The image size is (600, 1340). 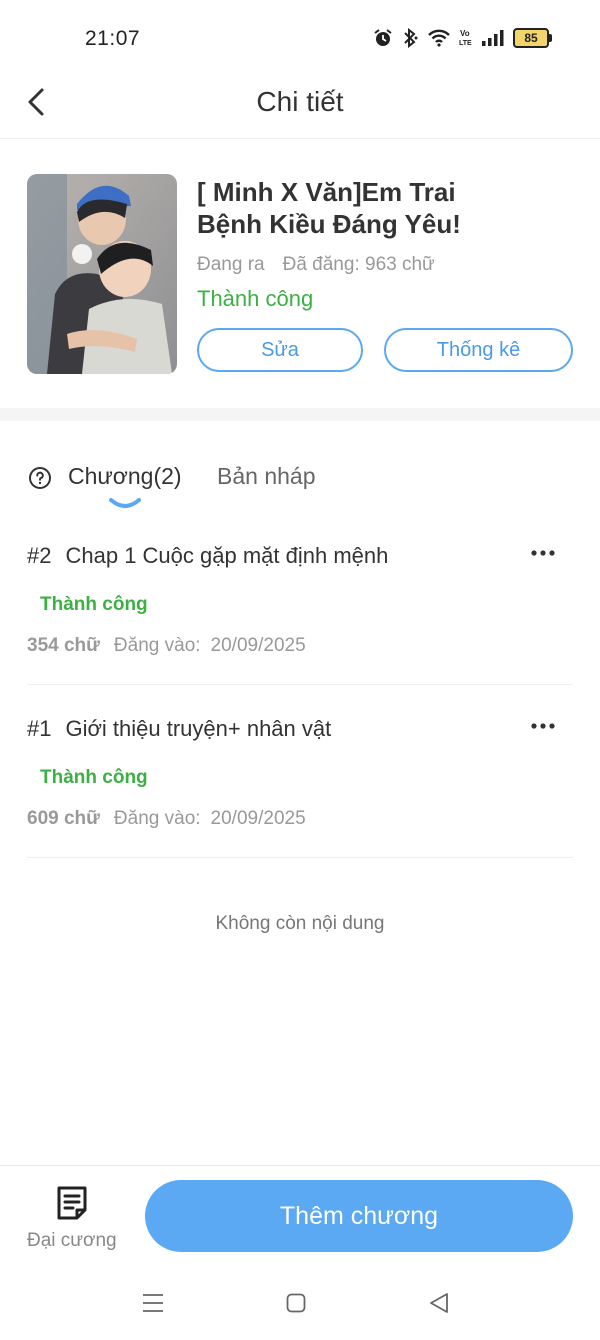 What do you see at coordinates (300, 138) in the screenshot?
I see `header-divider` at bounding box center [300, 138].